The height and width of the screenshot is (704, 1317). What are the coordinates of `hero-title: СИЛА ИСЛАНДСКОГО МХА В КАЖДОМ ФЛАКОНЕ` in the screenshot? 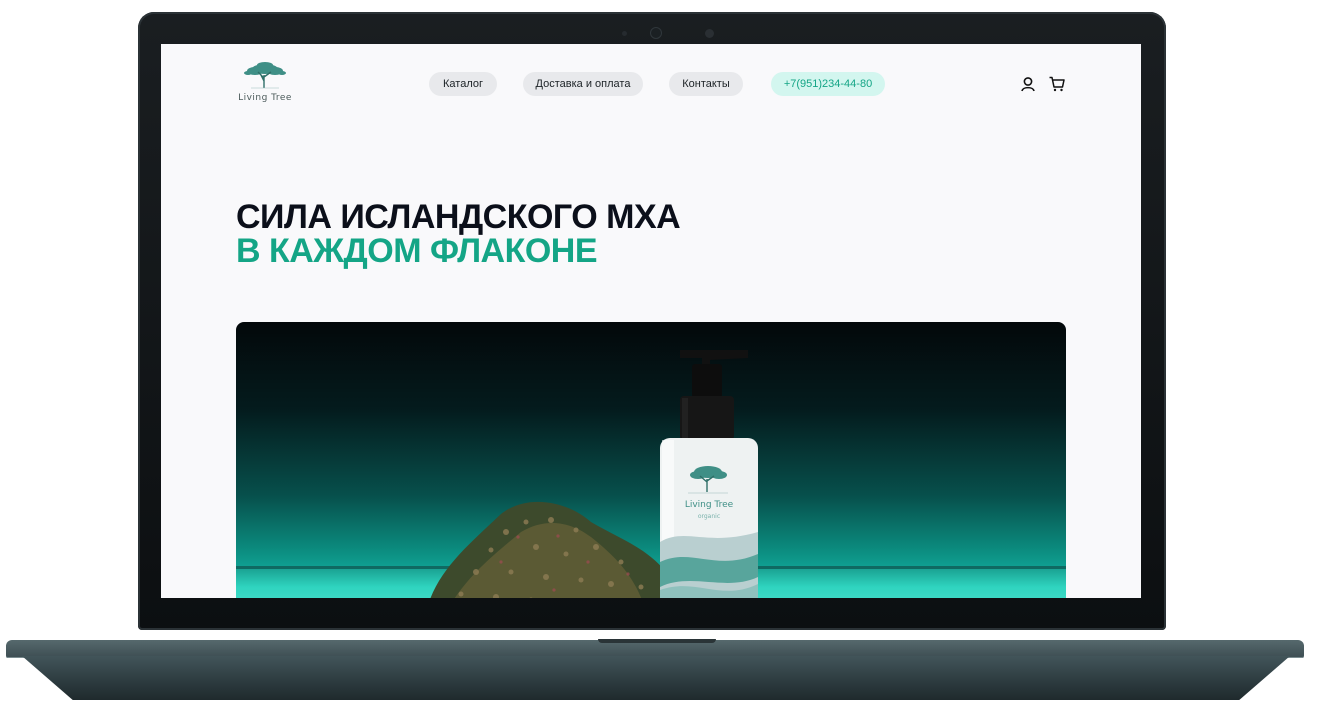 It's located at (458, 234).